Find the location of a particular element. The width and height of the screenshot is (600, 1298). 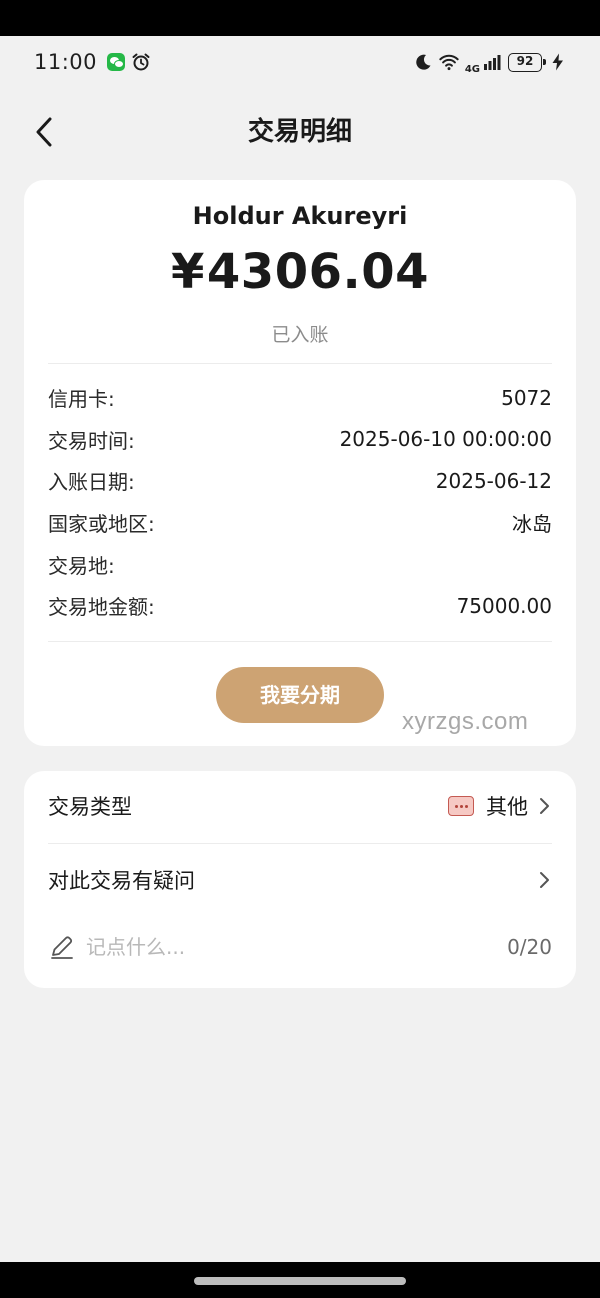

transaction-amount: ¥4306.04 is located at coordinates (300, 272).